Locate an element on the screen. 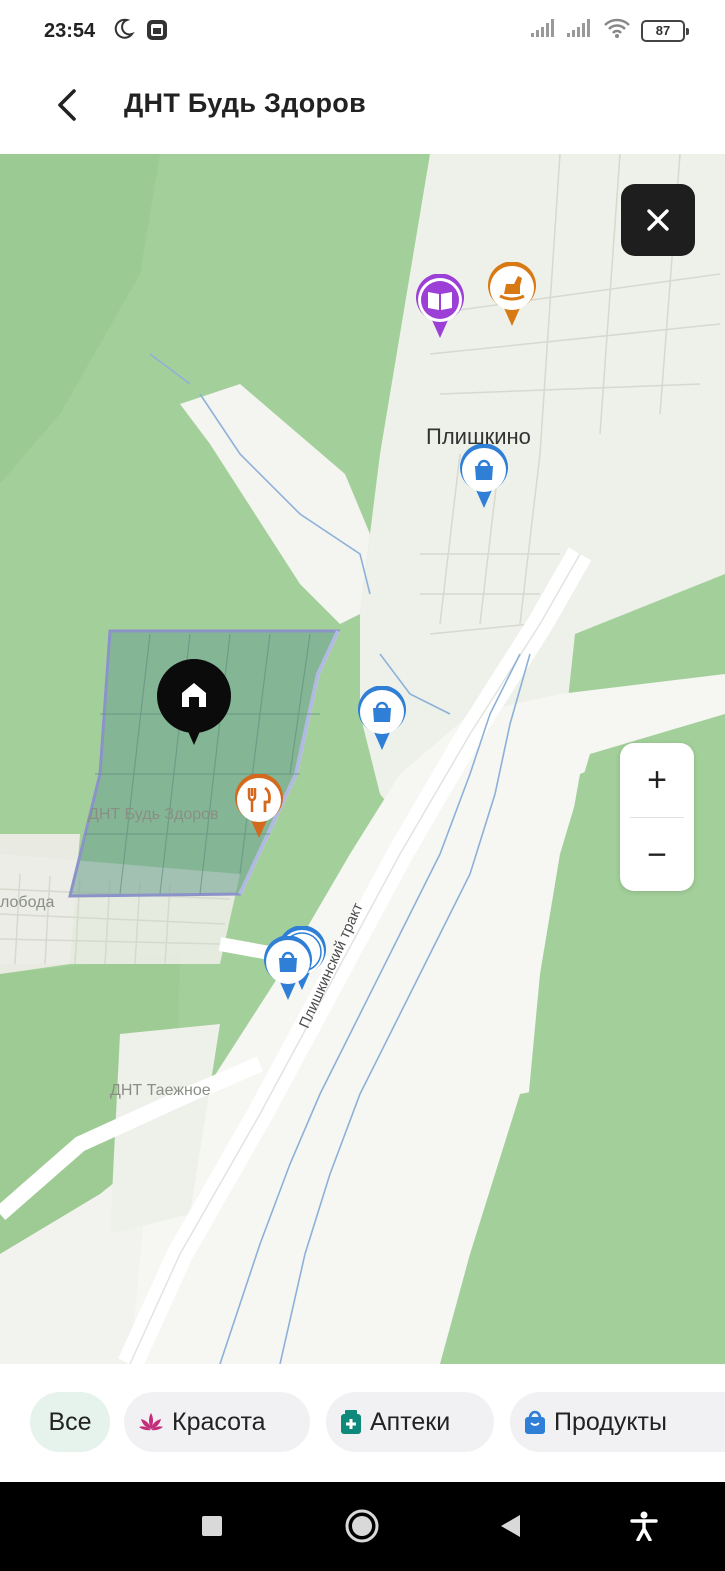 The width and height of the screenshot is (725, 1571). taezhnoe-label: ДНТ Таежное is located at coordinates (160, 1090).